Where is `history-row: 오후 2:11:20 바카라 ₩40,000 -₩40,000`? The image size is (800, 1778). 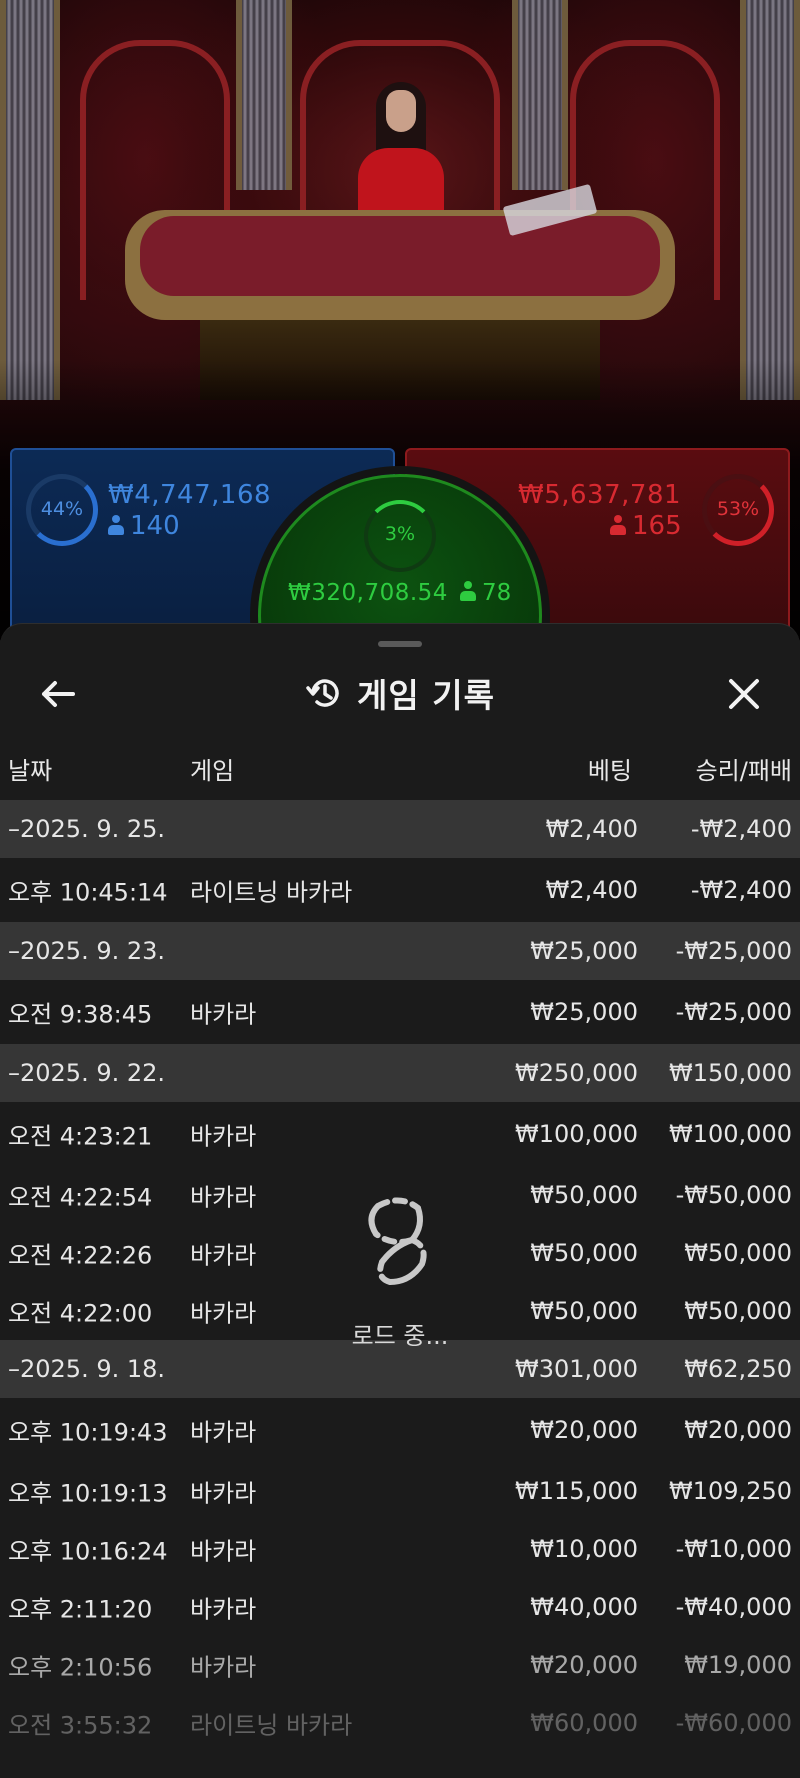 history-row: 오후 2:11:20 바카라 ₩40,000 -₩40,000 is located at coordinates (400, 1607).